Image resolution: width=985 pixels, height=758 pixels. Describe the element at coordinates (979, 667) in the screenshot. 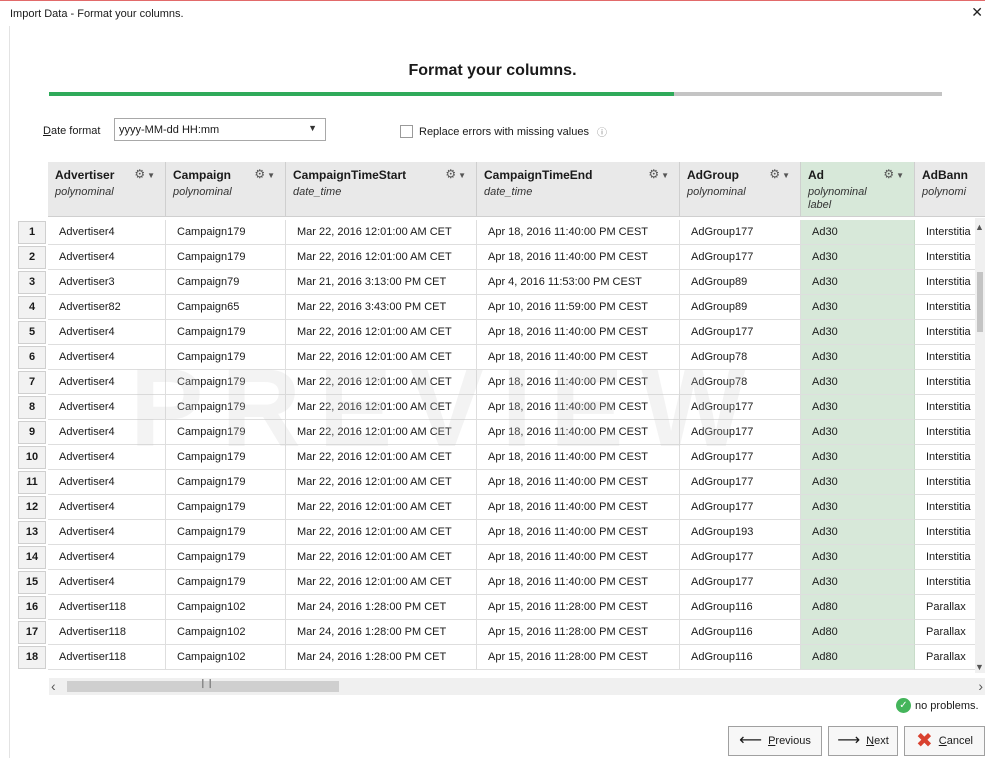

I see `scroll-down-icon: ▼` at that location.